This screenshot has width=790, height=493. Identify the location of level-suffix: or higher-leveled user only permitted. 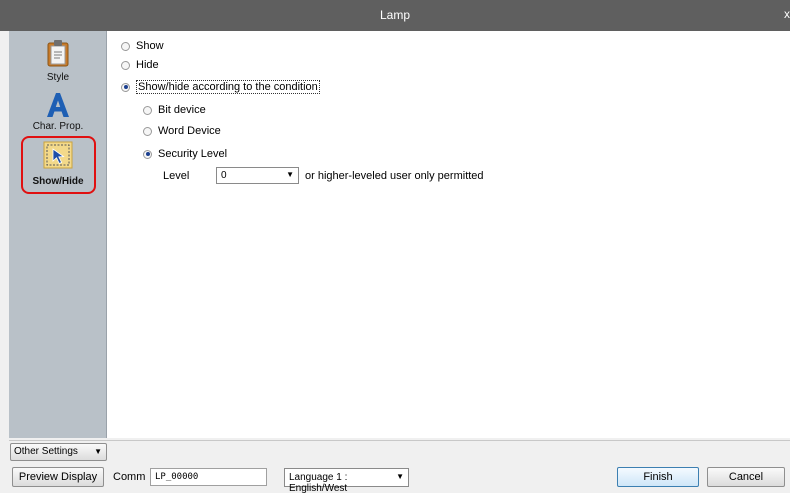
(394, 176).